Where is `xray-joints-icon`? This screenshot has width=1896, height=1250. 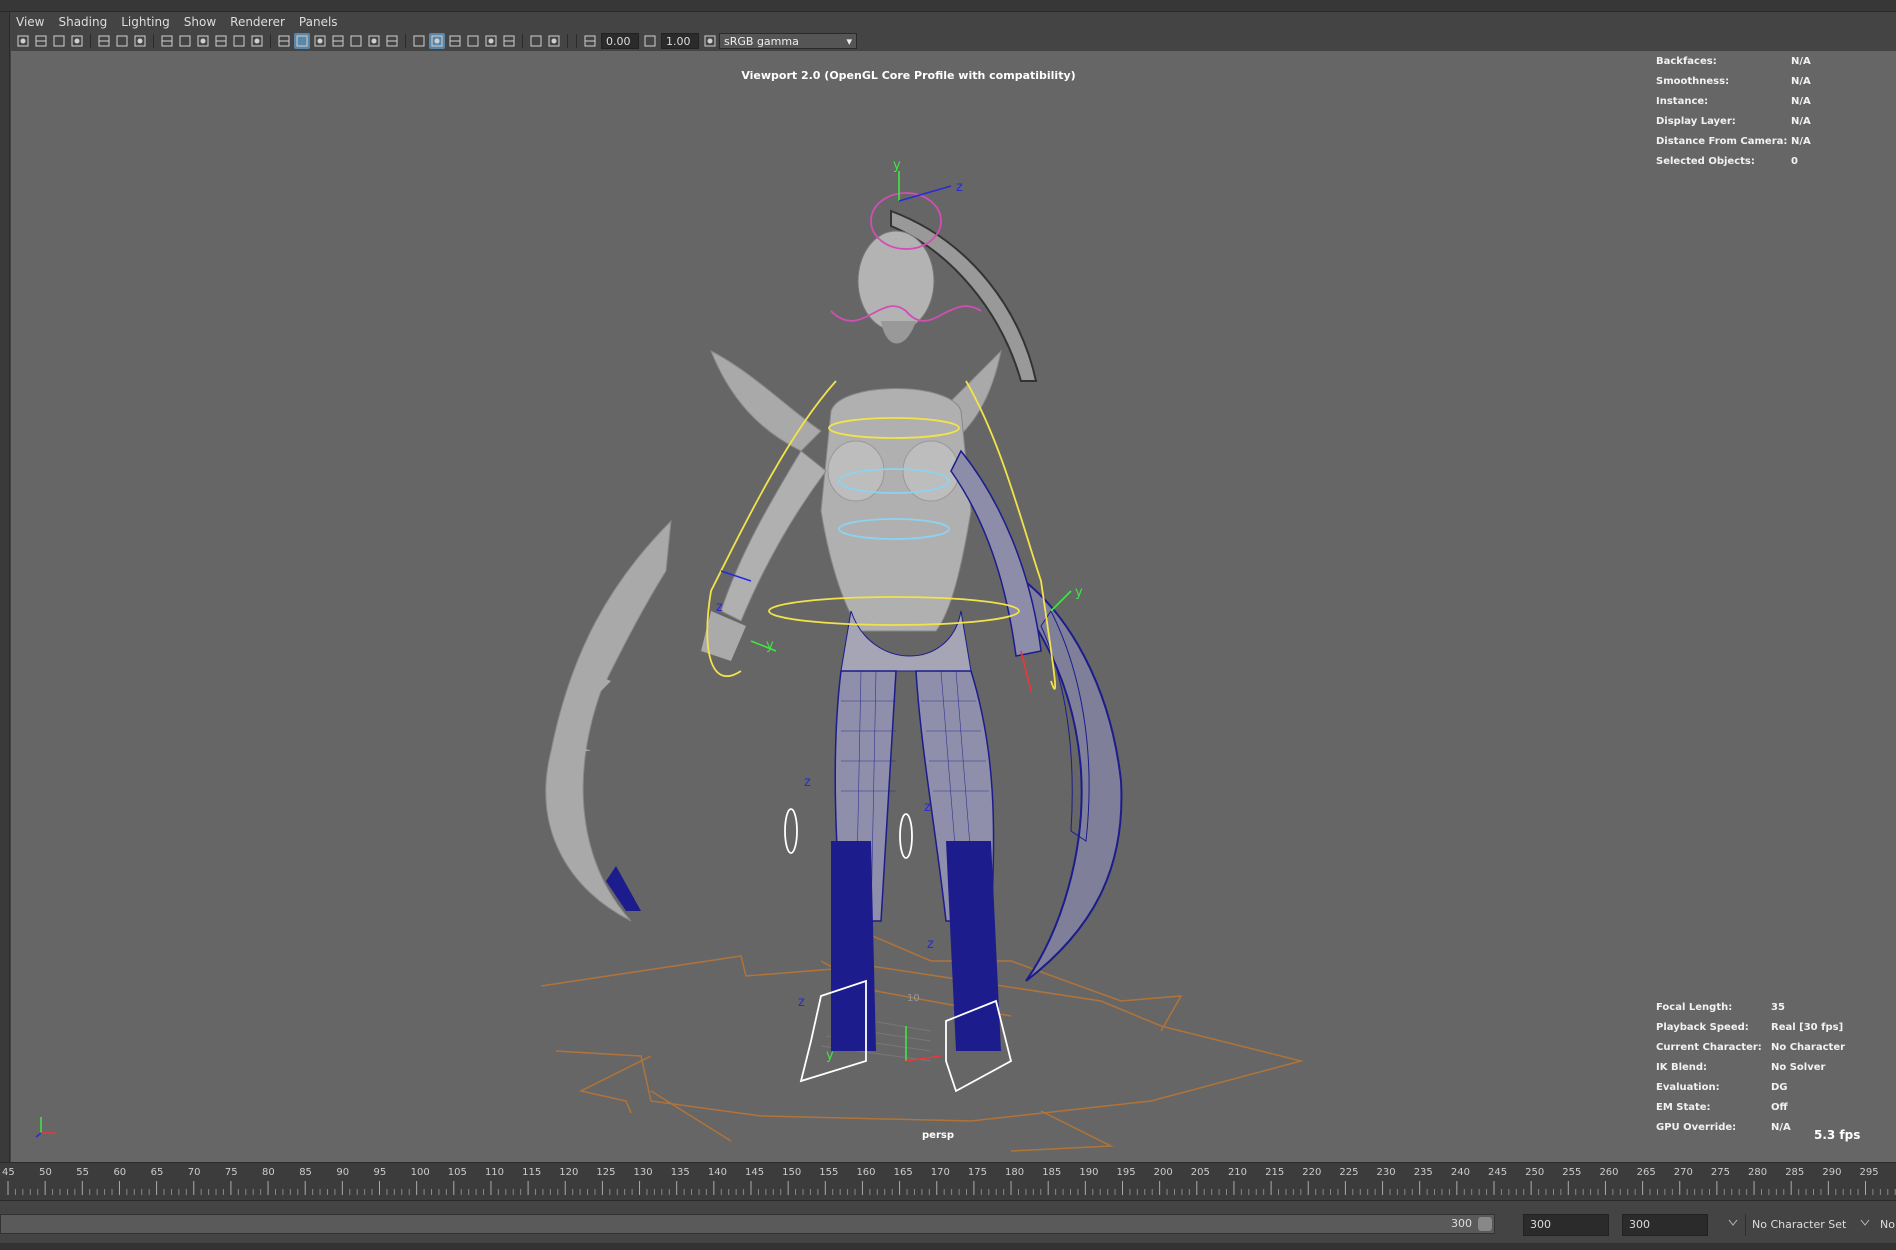 xray-joints-icon is located at coordinates (536, 41).